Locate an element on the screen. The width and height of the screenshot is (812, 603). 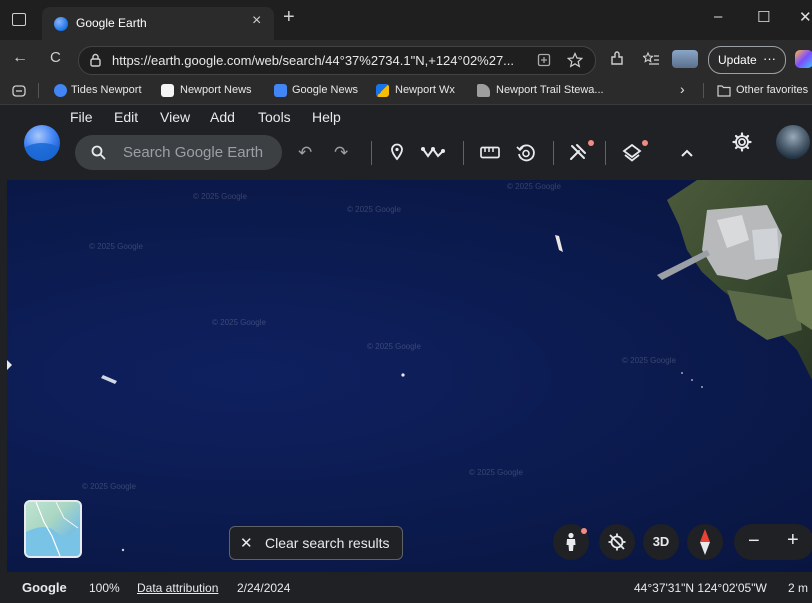
imagery-date: 2/24/2024 is located at coordinates (264, 588).